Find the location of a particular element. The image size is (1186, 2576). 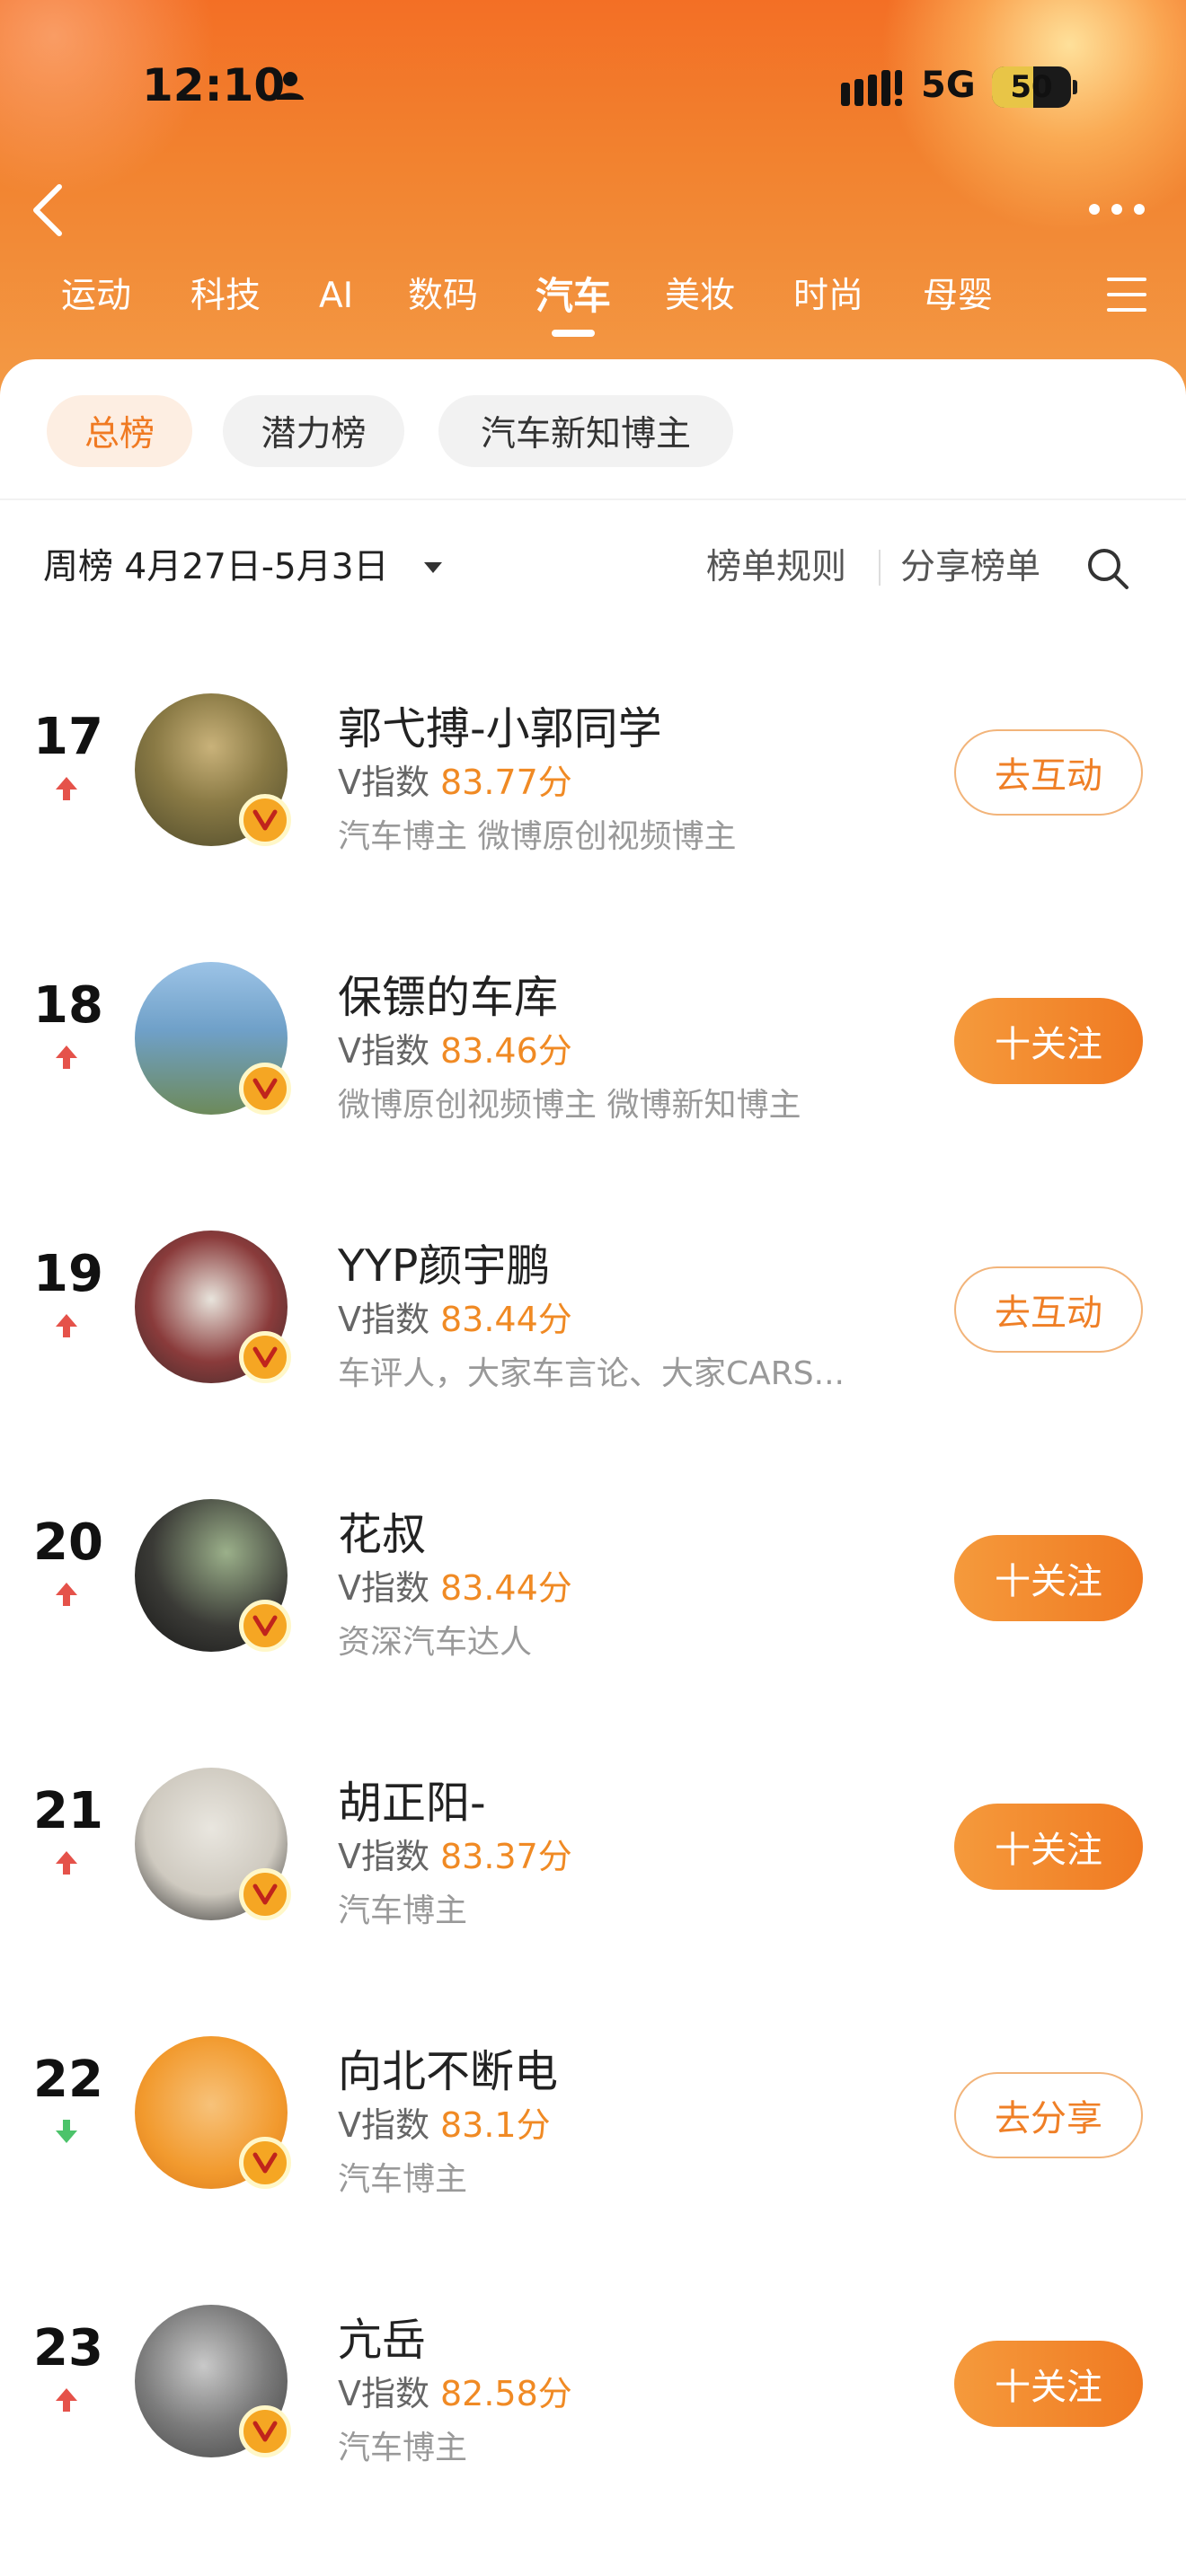

rank-number: 21 is located at coordinates (68, 1811).